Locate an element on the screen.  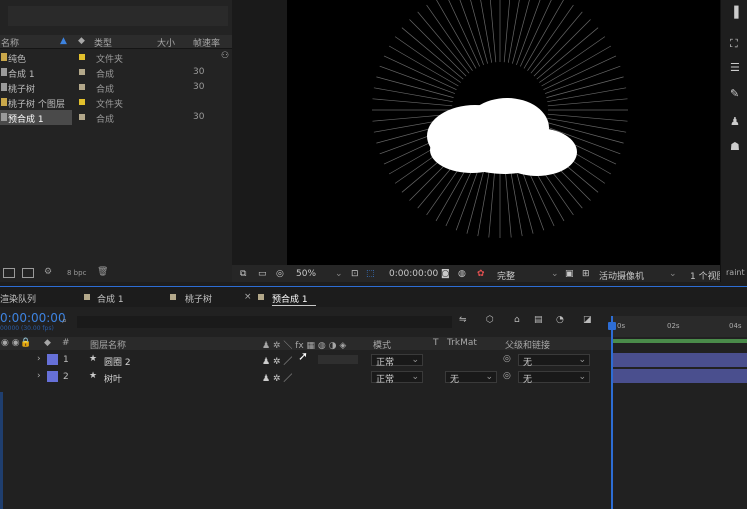
align-icon: ▐ is located at coordinates (734, 12).